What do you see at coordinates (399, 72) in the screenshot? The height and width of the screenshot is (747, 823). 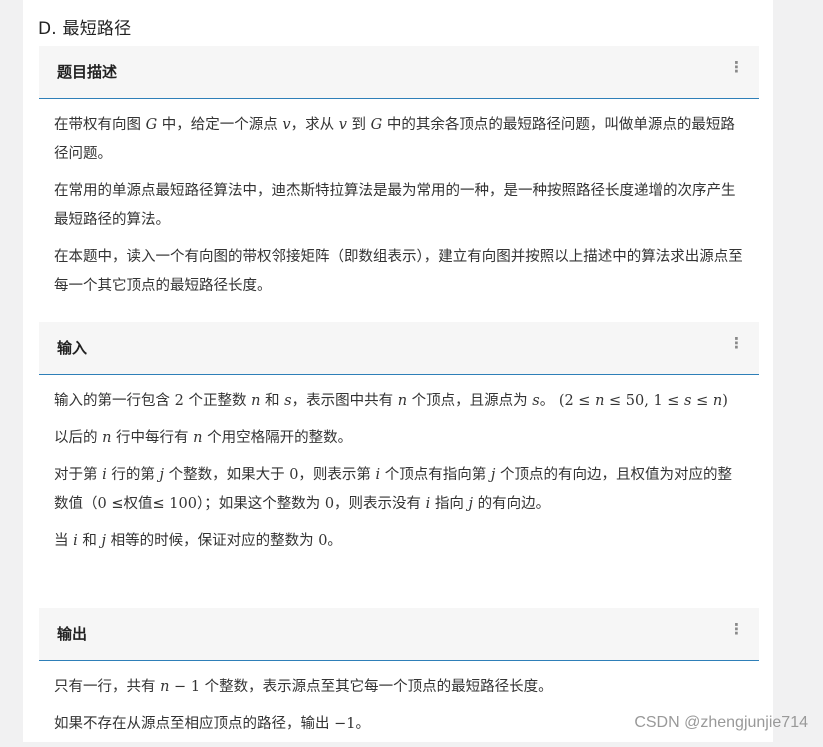 I see `description-header: 题目描述 ⋮` at bounding box center [399, 72].